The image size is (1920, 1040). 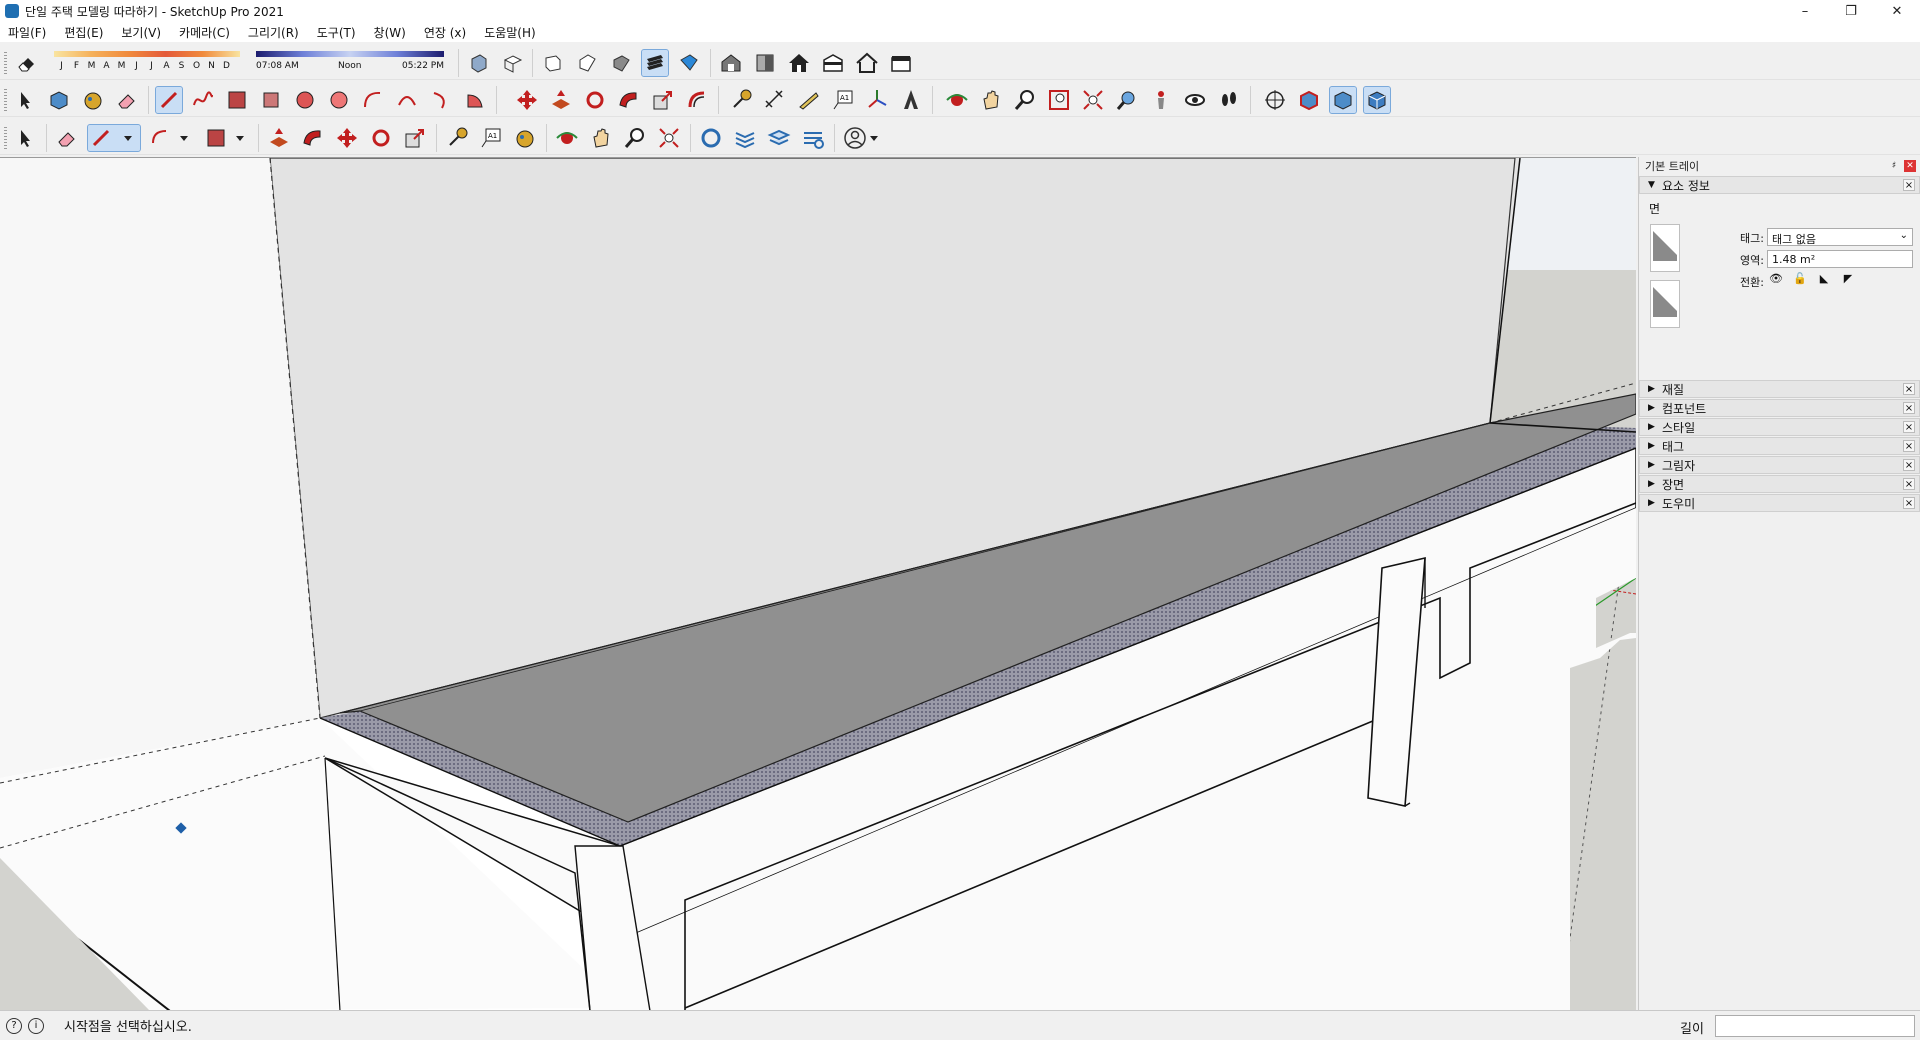 What do you see at coordinates (1840, 237) in the screenshot?
I see `tag-dropdown: 태그 없음 ⌄` at bounding box center [1840, 237].